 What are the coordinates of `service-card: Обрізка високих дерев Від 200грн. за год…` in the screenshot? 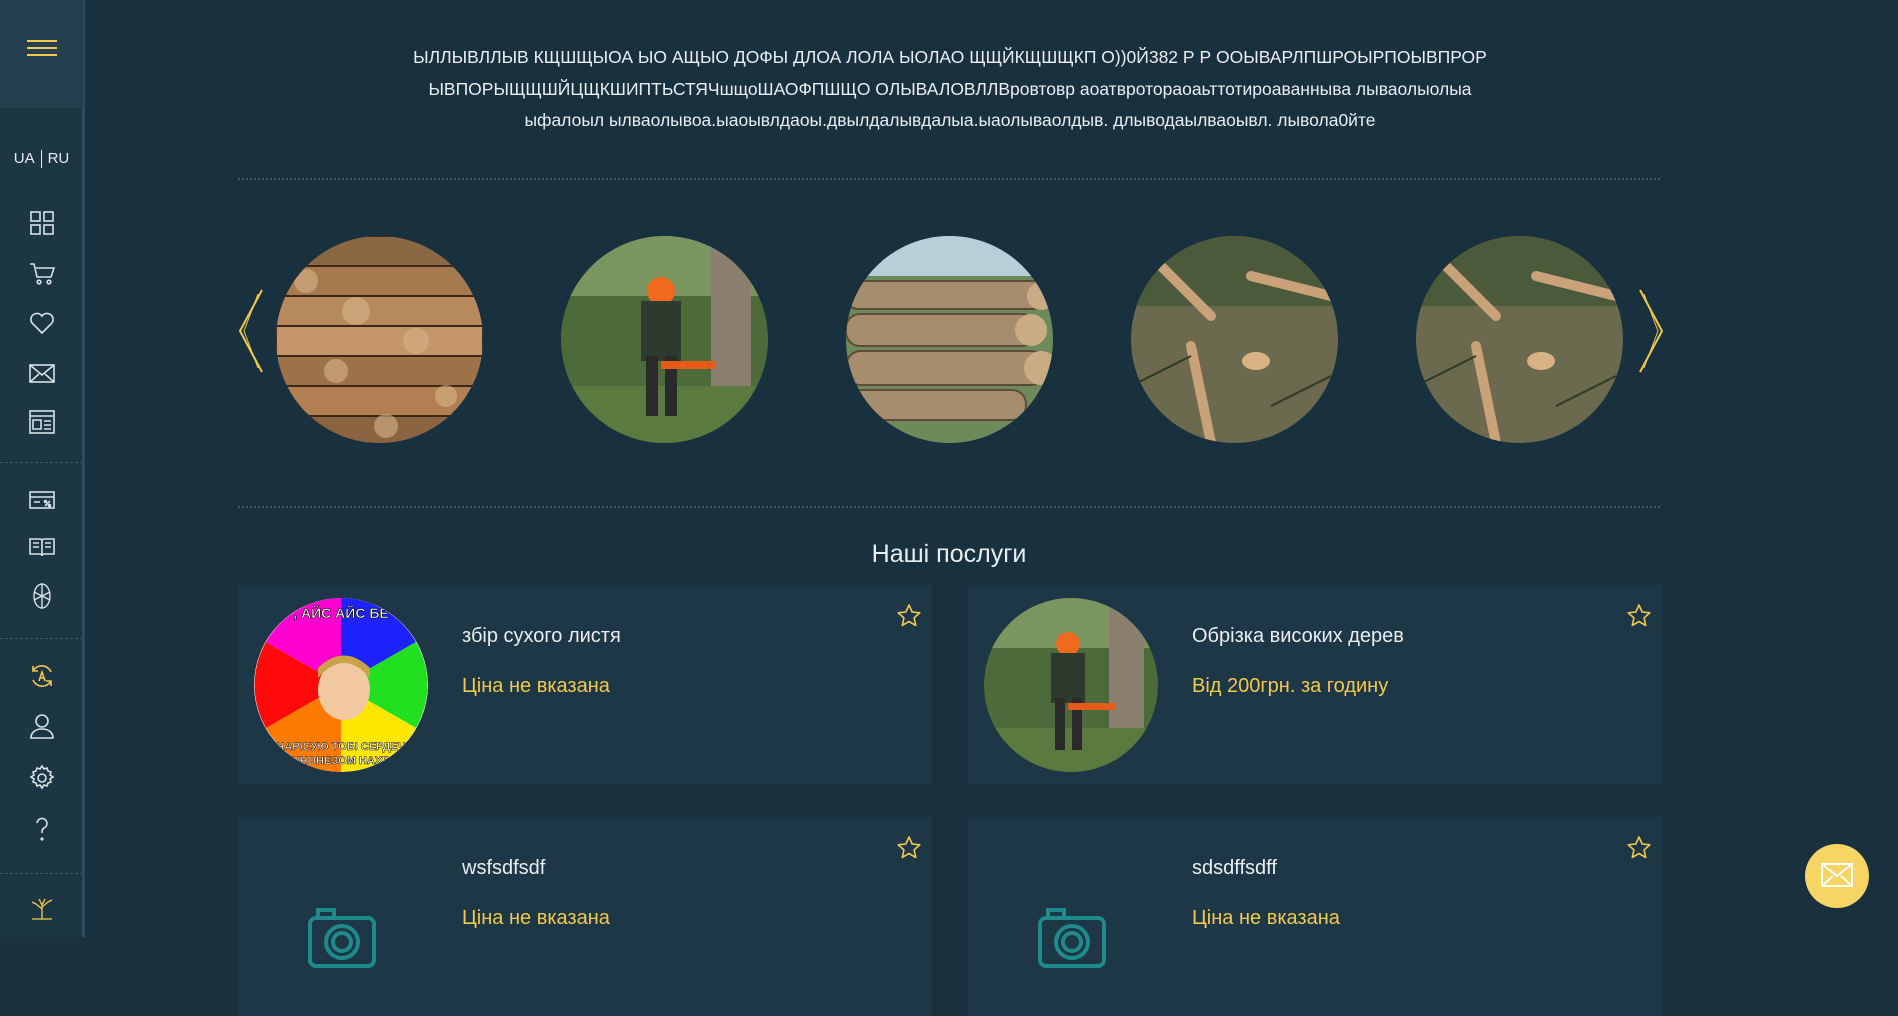 It's located at (1315, 684).